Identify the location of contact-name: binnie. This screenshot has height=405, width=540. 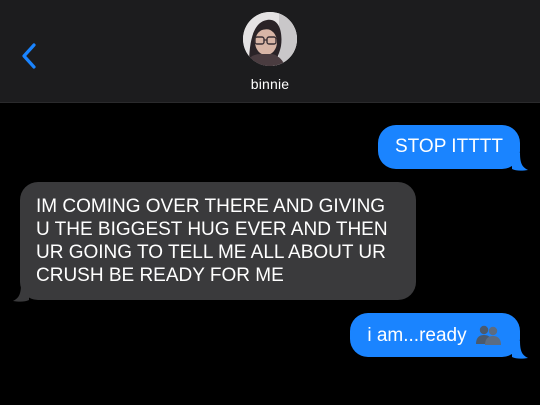
(270, 84).